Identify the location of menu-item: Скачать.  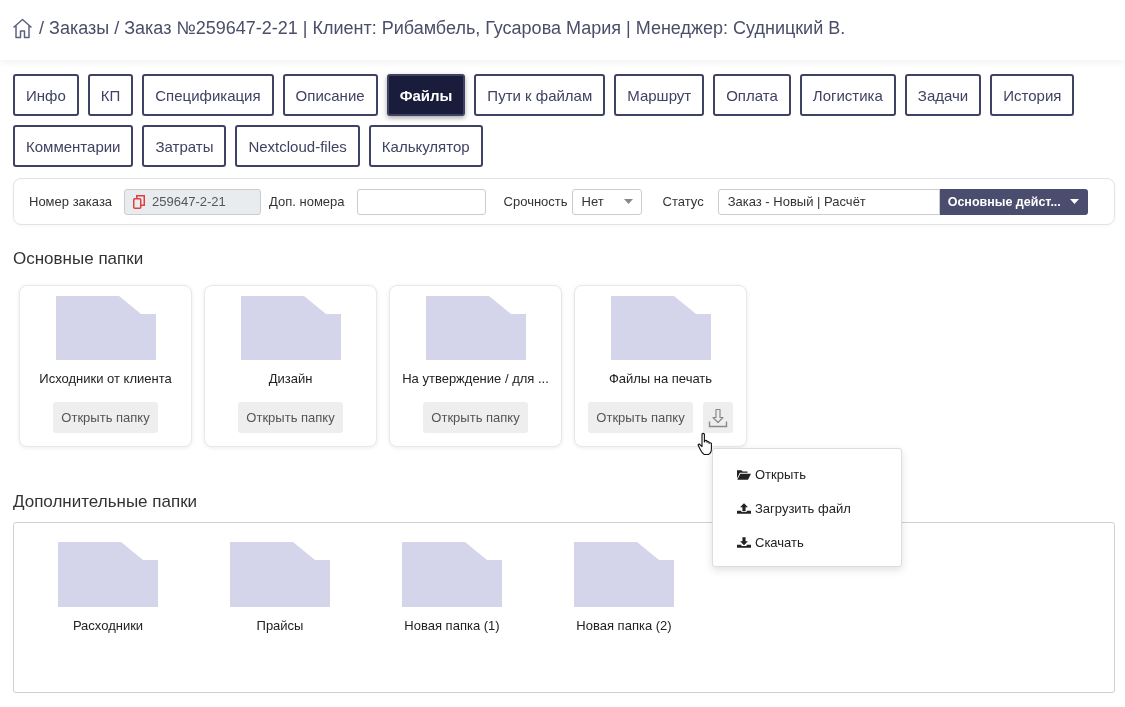
(770, 542).